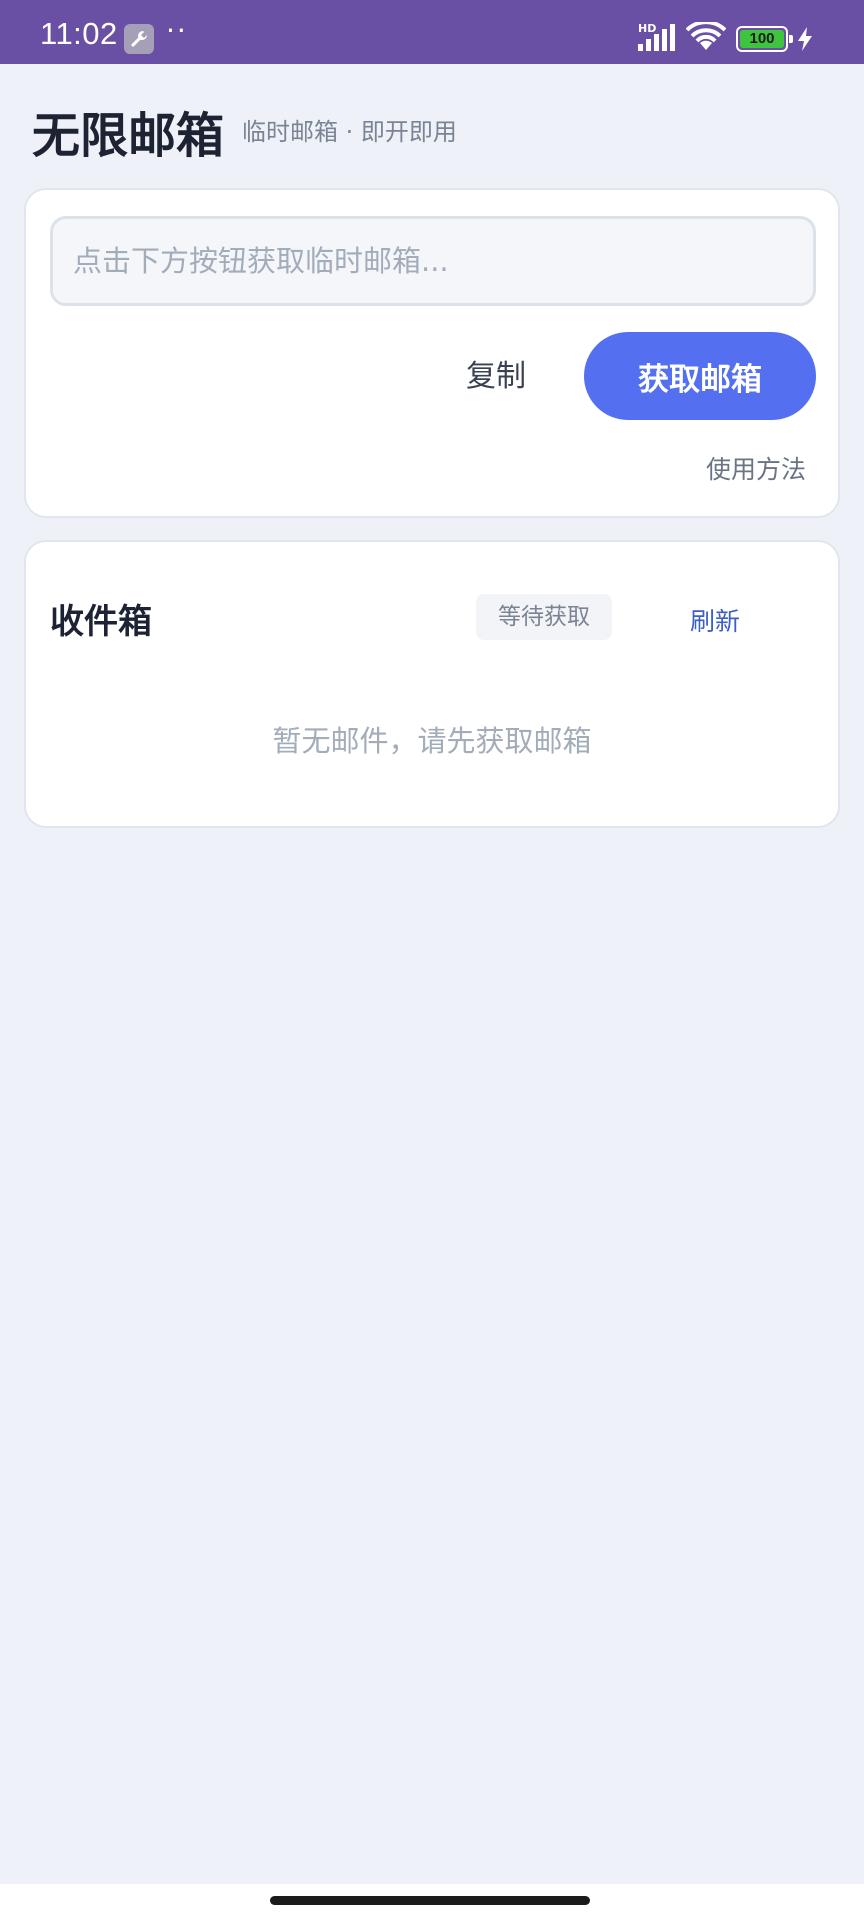  I want to click on home-indicator, so click(430, 1900).